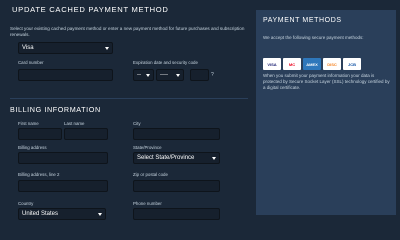 The height and width of the screenshot is (240, 400). Describe the element at coordinates (176, 186) in the screenshot. I see `zip-field` at that location.